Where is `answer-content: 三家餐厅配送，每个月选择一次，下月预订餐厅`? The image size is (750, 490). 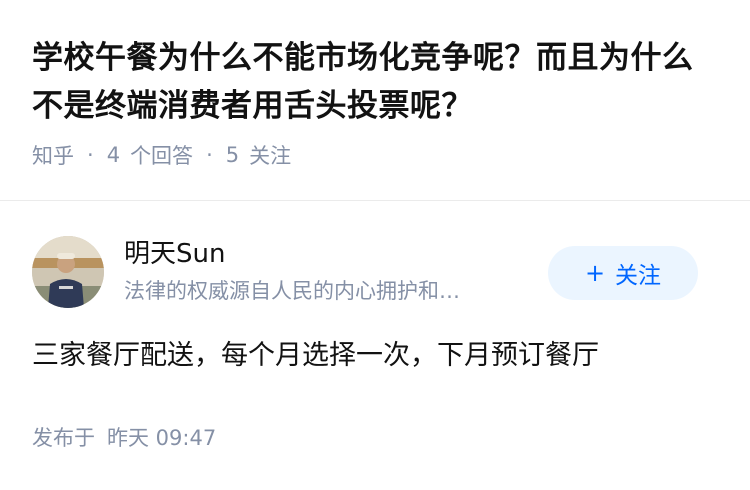 answer-content: 三家餐厅配送，每个月选择一次，下月预订餐厅 is located at coordinates (377, 356).